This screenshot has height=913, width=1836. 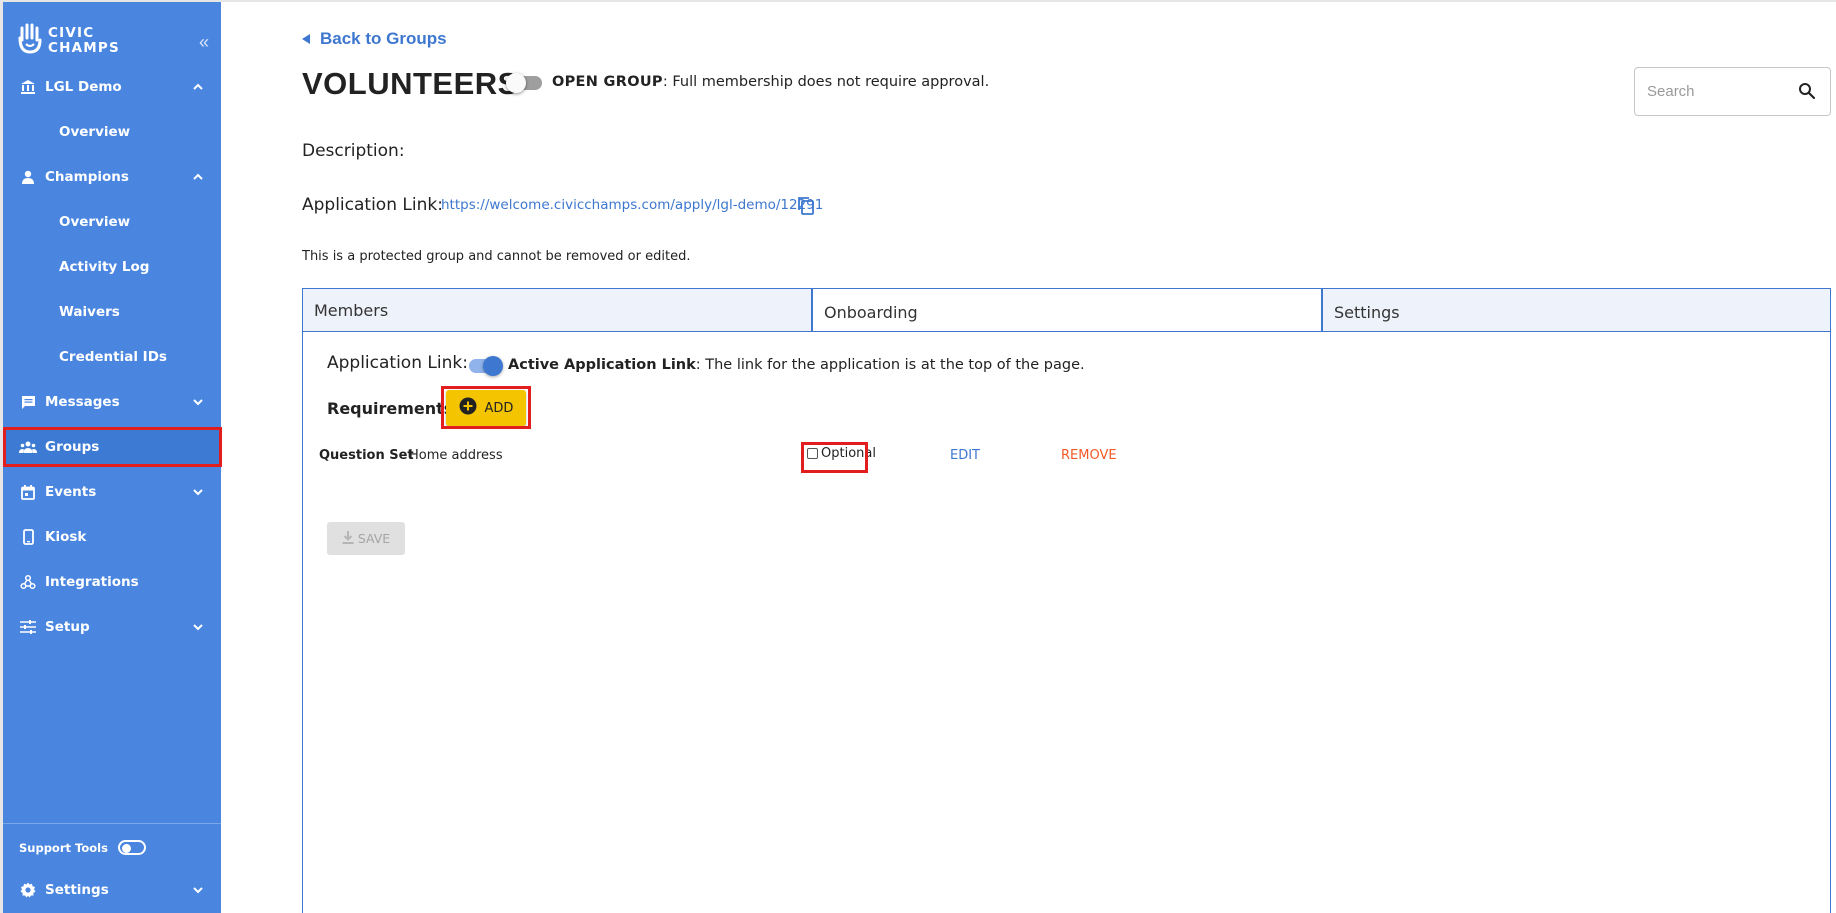 What do you see at coordinates (28, 582) in the screenshot?
I see `integrations-icon` at bounding box center [28, 582].